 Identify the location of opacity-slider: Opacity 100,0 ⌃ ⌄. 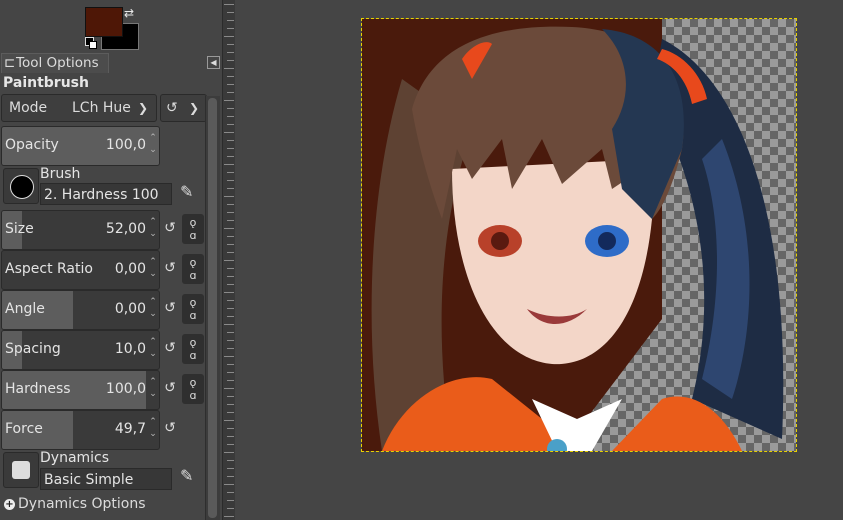
(80, 146).